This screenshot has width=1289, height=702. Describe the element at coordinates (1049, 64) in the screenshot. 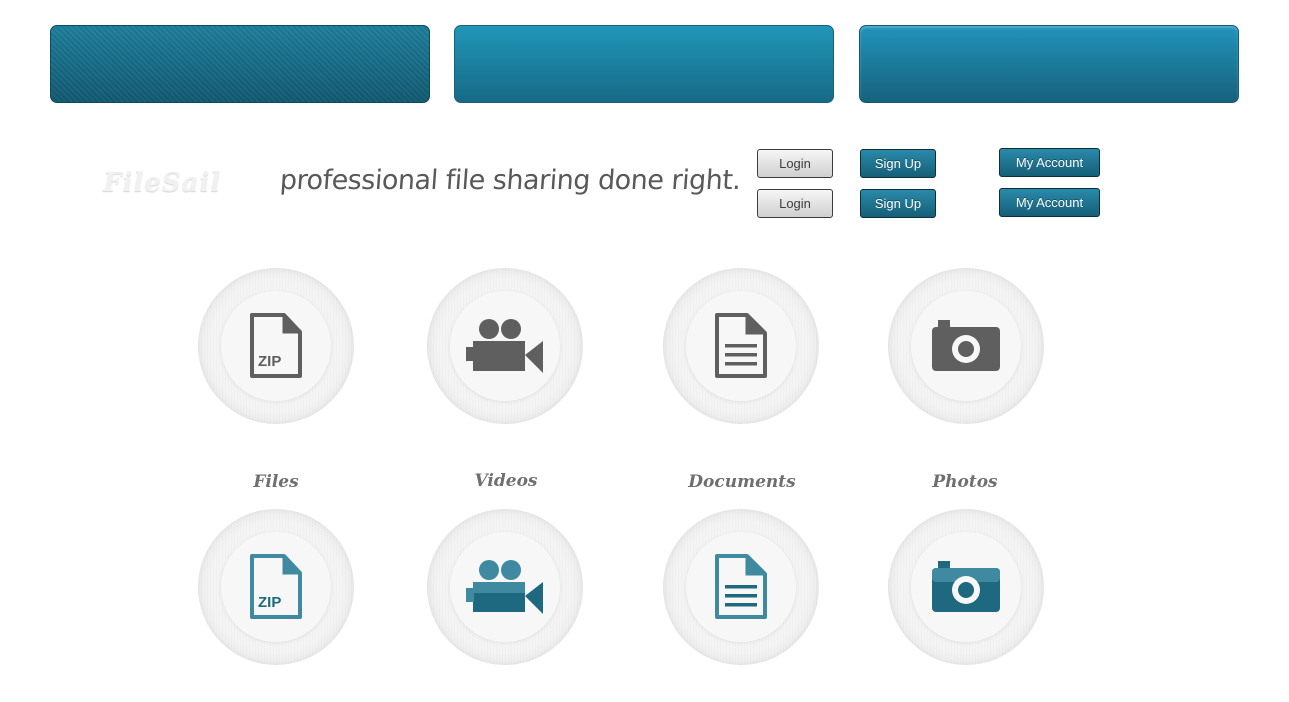

I see `banner-glossy` at that location.